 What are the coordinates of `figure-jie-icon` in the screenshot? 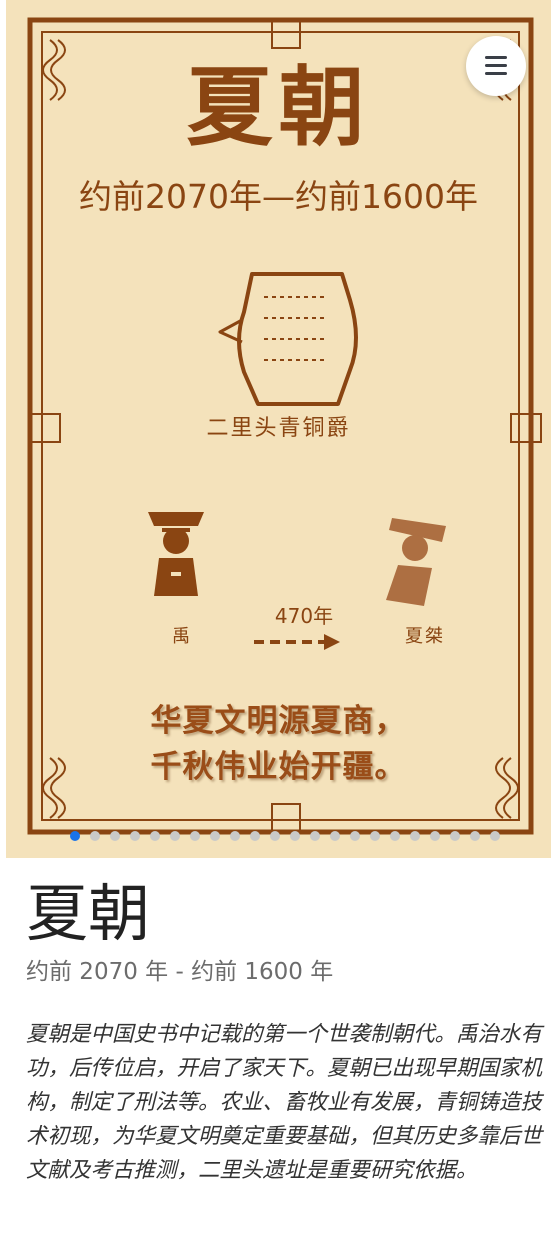 It's located at (416, 562).